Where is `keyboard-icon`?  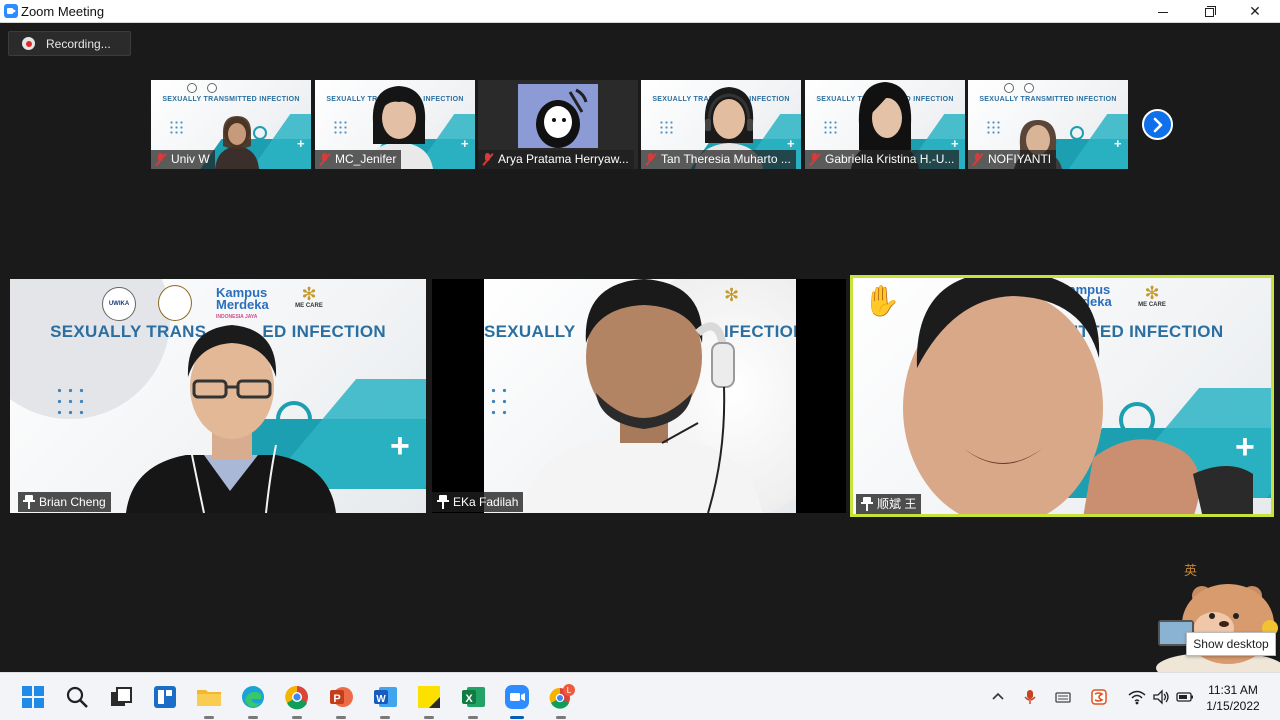 keyboard-icon is located at coordinates (1063, 697).